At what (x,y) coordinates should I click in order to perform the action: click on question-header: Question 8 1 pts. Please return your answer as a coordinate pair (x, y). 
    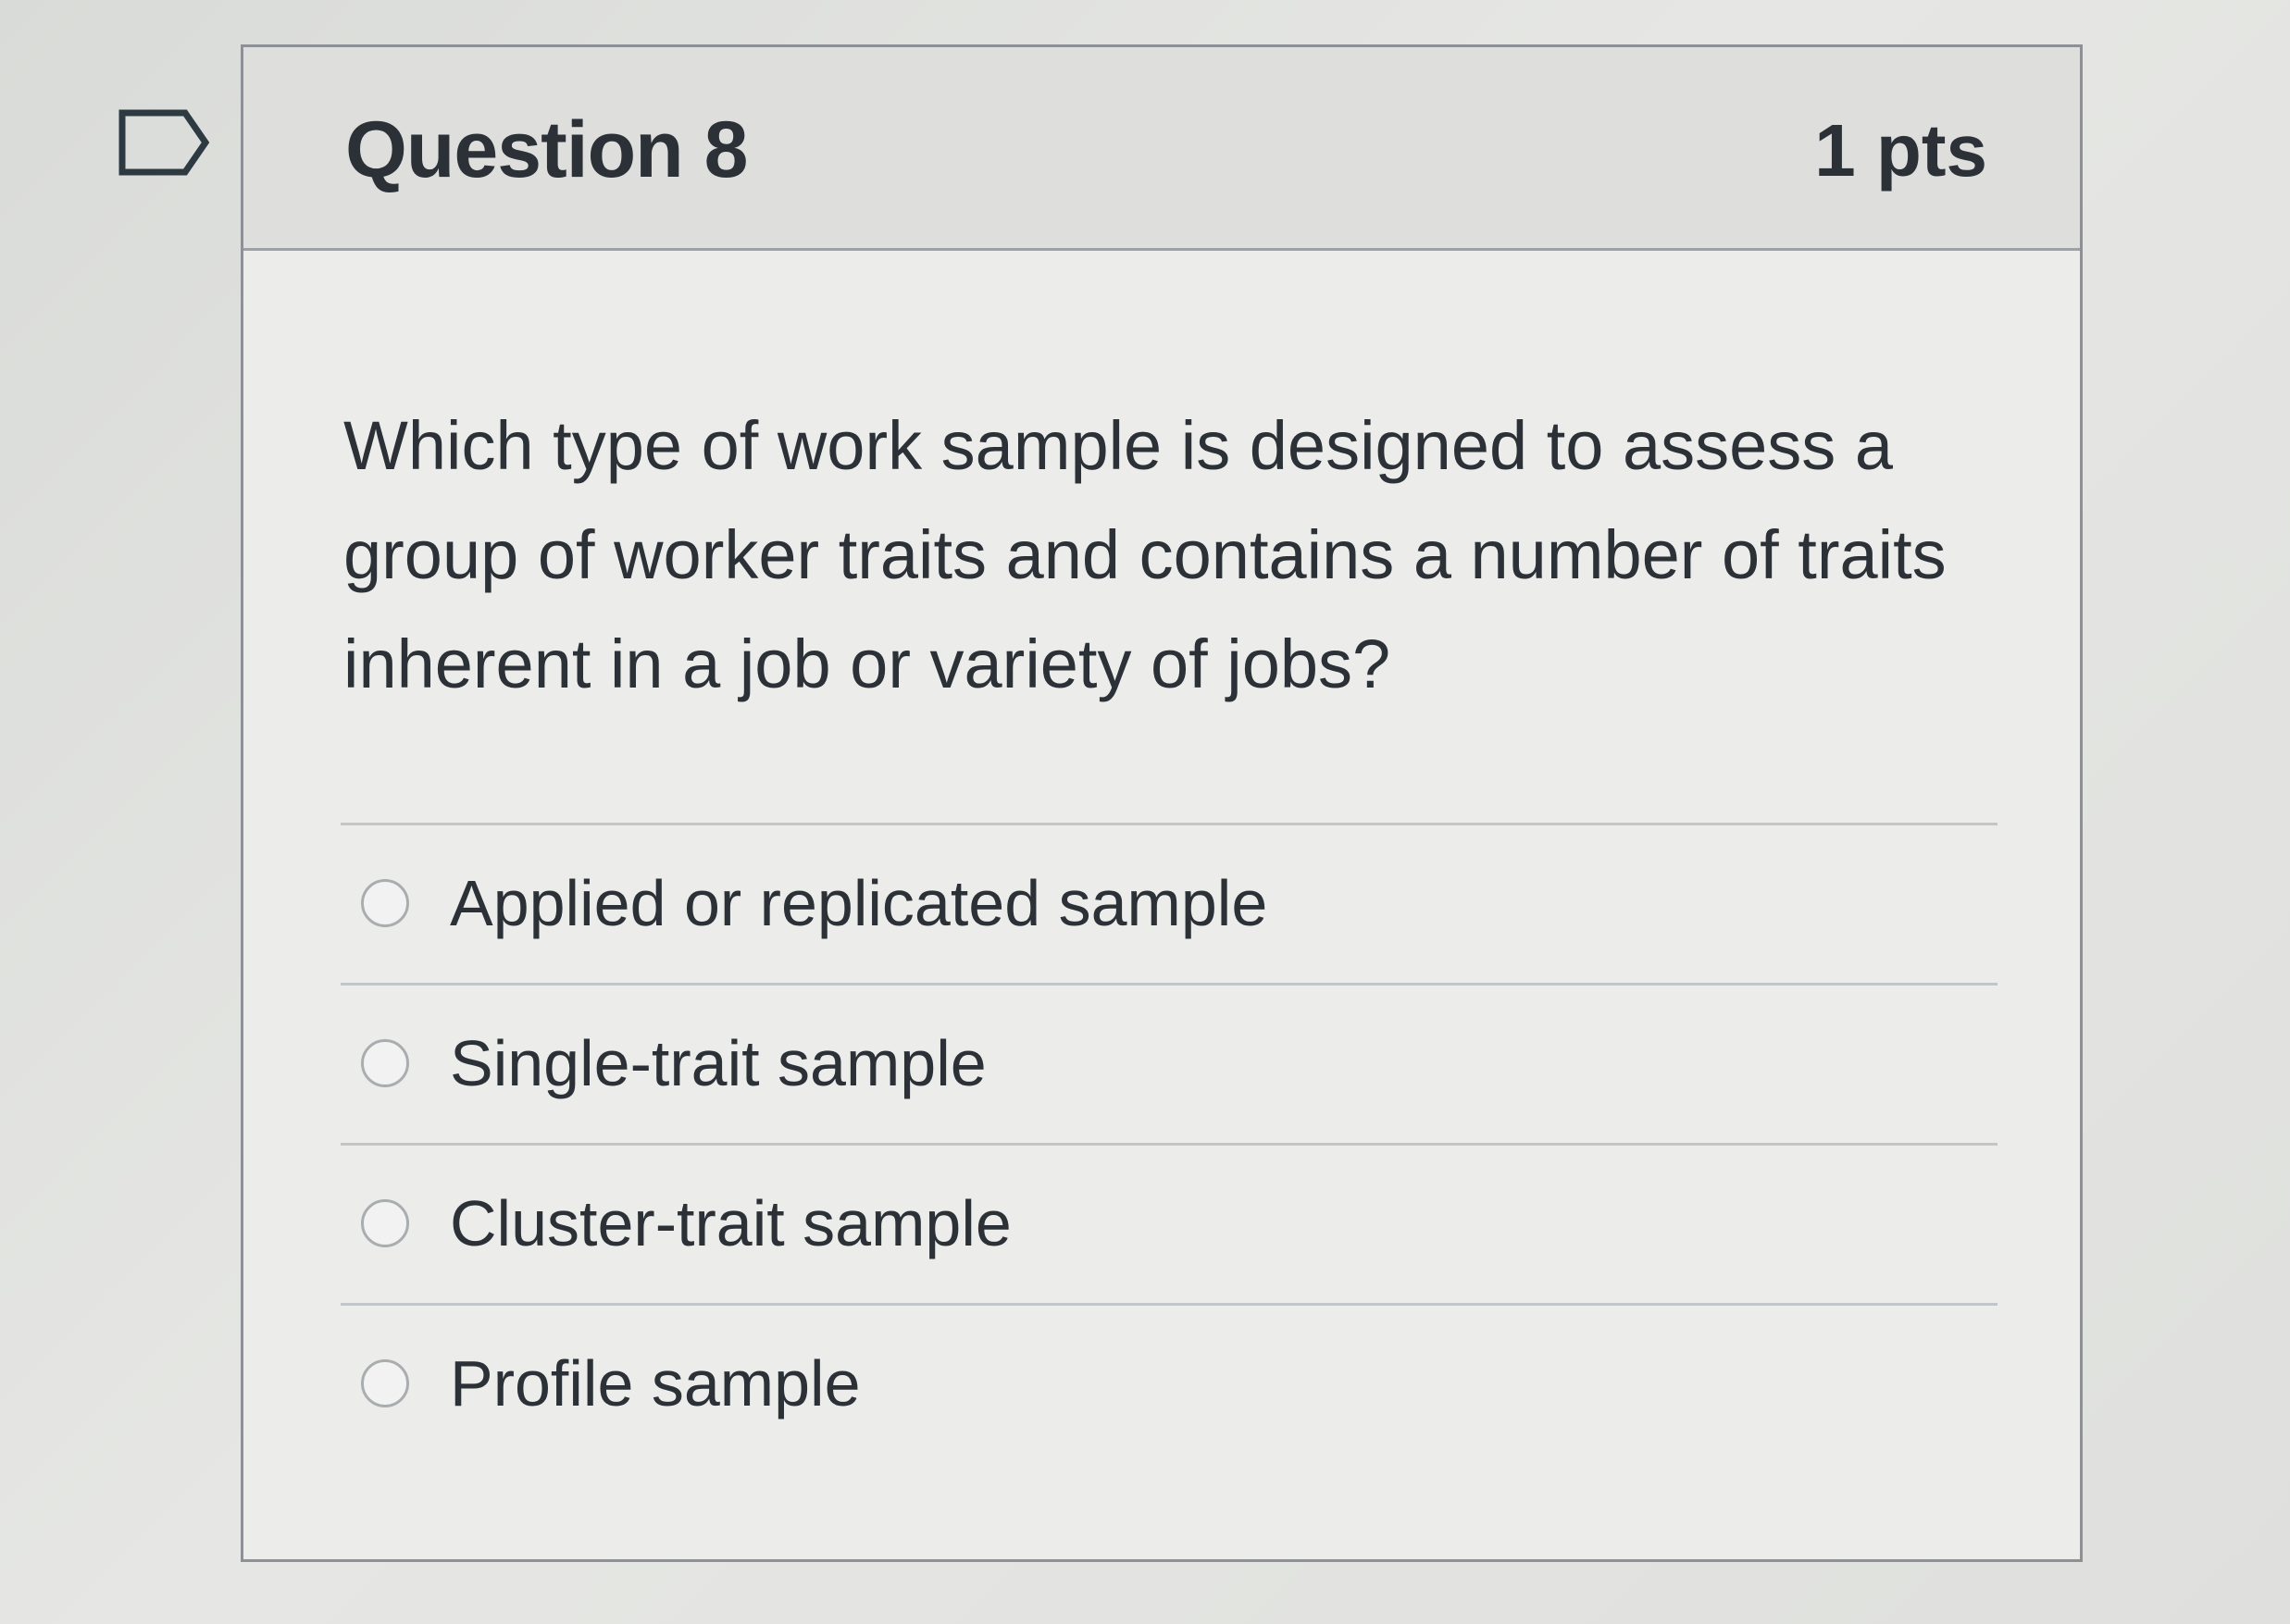
    Looking at the image, I should click on (1161, 149).